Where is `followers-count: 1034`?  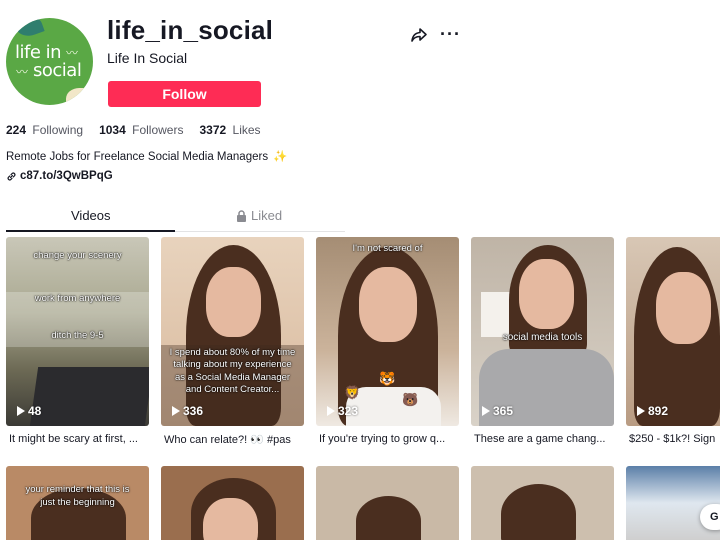 followers-count: 1034 is located at coordinates (112, 130).